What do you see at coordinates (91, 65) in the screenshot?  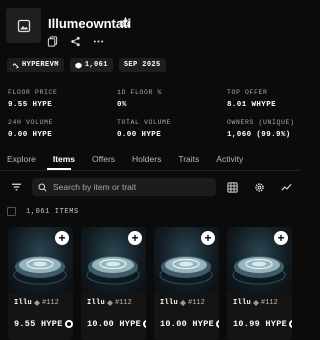 I see `supply-chip: 1,061` at bounding box center [91, 65].